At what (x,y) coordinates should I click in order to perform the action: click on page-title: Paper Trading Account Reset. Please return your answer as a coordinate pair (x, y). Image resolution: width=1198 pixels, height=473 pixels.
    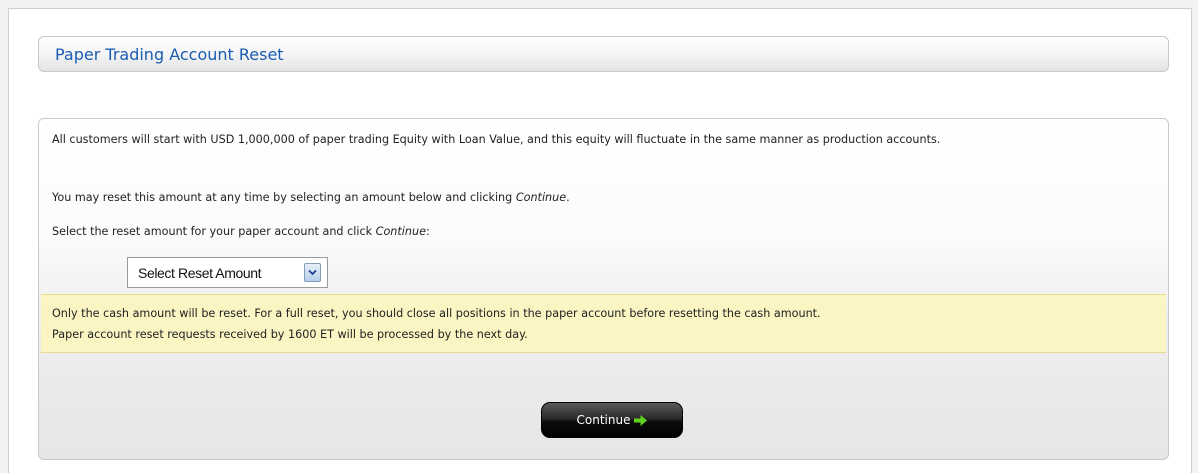
    Looking at the image, I should click on (169, 54).